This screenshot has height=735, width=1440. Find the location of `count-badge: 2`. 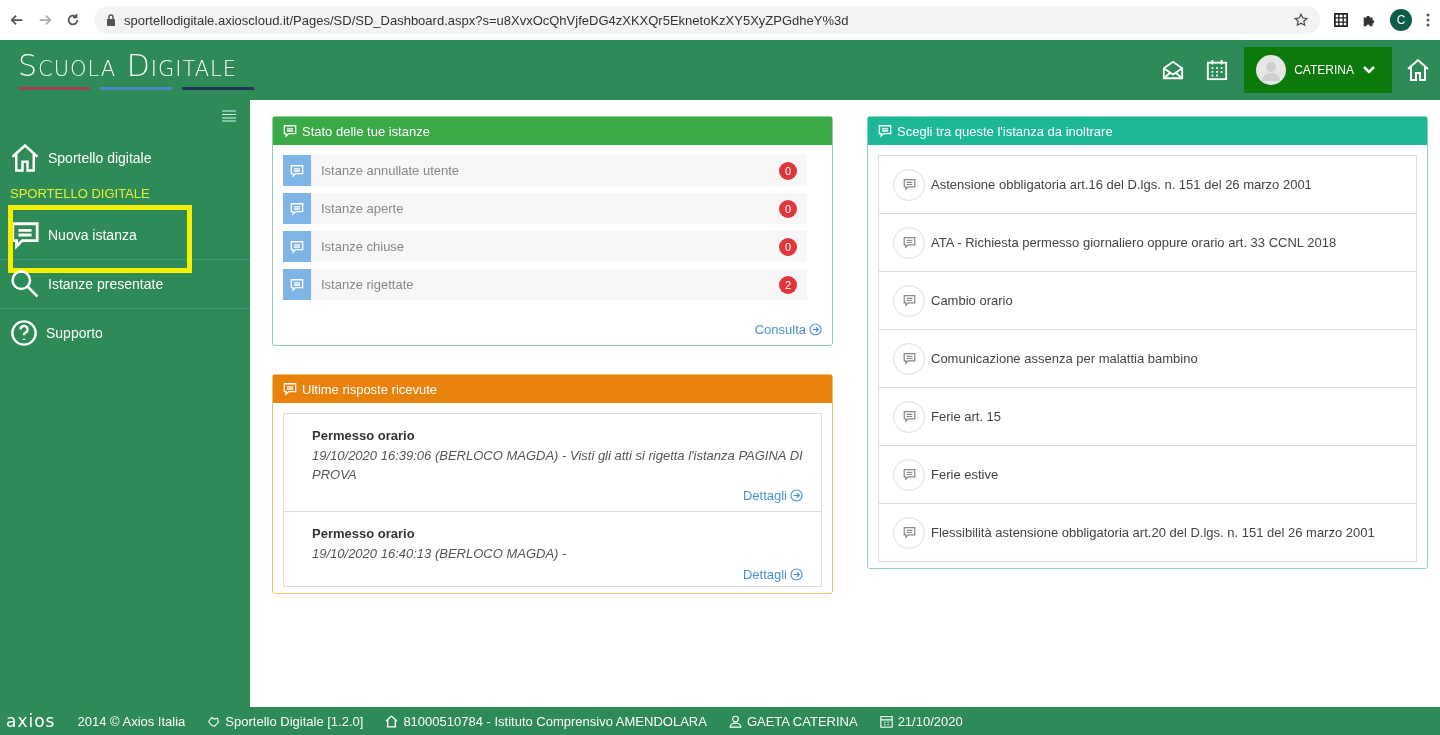

count-badge: 2 is located at coordinates (788, 284).